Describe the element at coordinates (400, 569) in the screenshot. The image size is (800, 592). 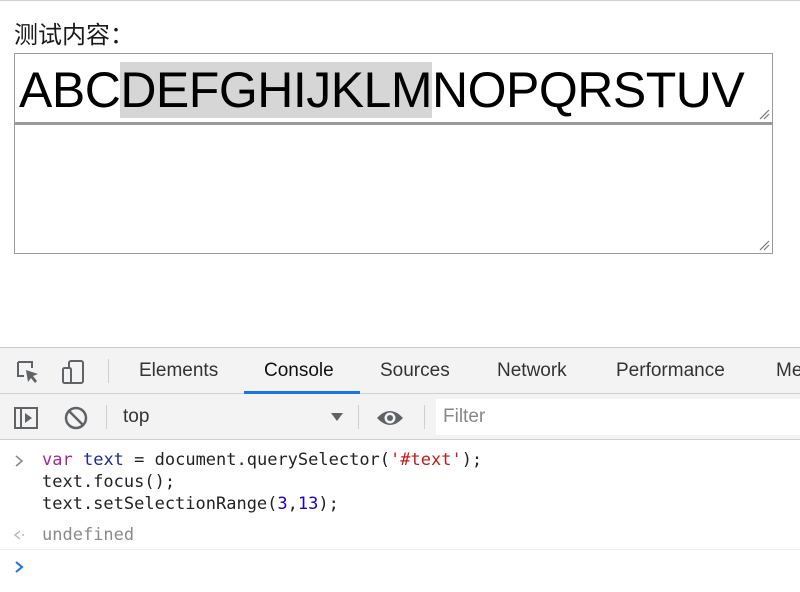
I see `console-prompt` at that location.